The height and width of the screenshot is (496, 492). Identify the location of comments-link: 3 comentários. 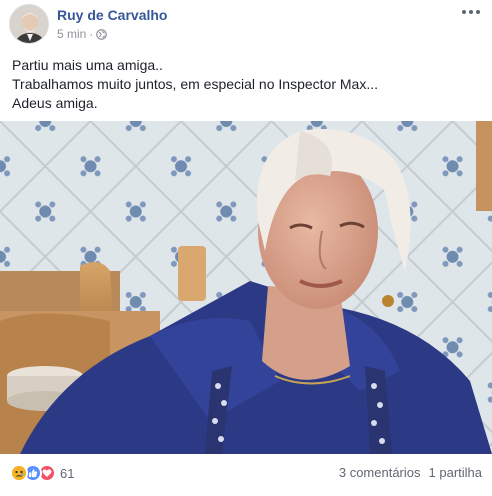
(380, 472).